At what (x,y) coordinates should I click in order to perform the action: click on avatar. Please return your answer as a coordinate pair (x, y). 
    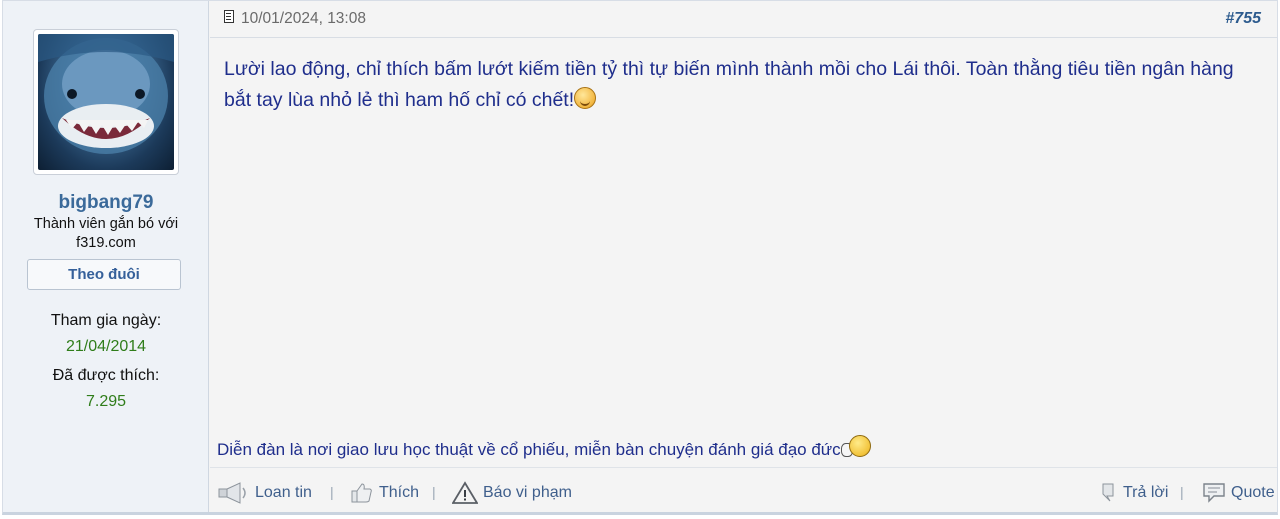
    Looking at the image, I should click on (106, 102).